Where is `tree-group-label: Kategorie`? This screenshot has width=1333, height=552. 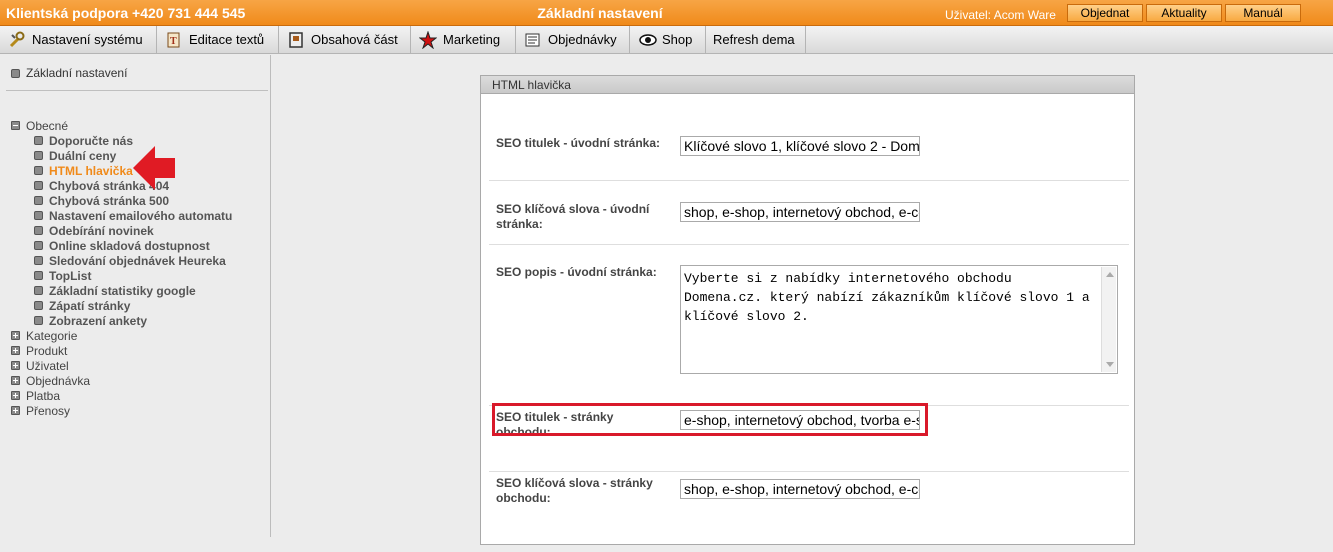
tree-group-label: Kategorie is located at coordinates (52, 335).